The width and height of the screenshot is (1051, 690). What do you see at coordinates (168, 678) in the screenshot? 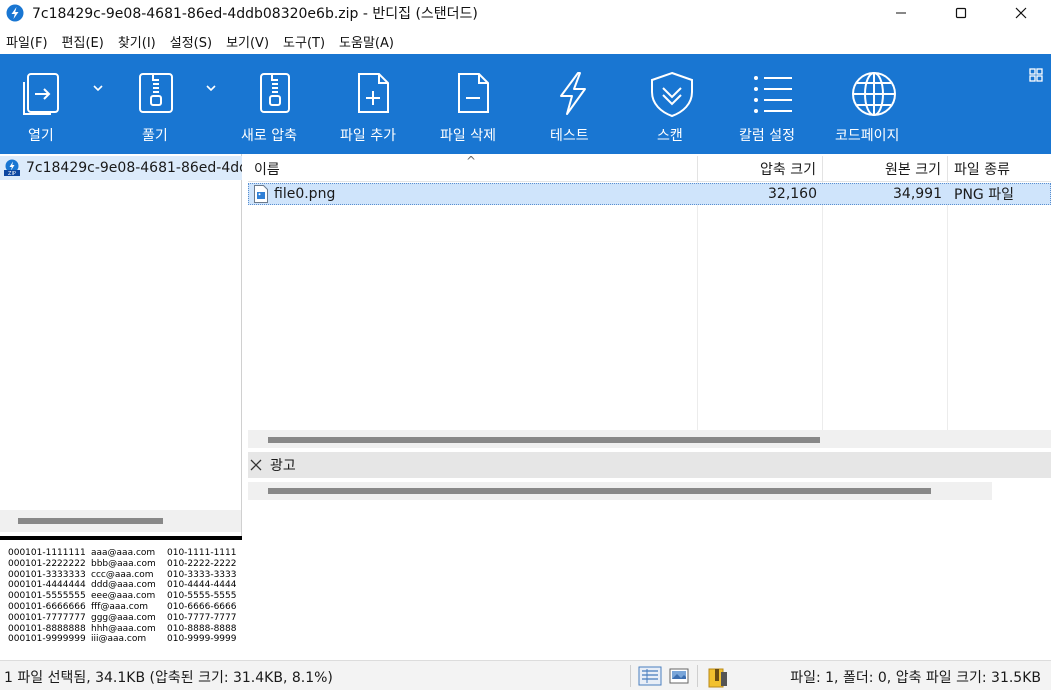
I see `selection-status: 1 파일 선택됨, 34.1KB (압축된 크기: 31.4KB, 8.1%)` at bounding box center [168, 678].